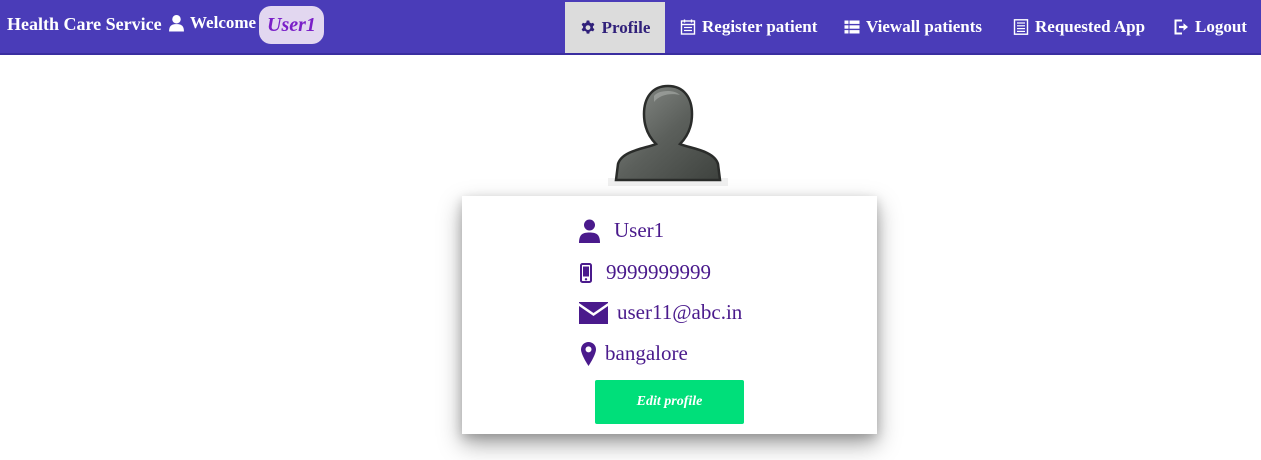 The image size is (1261, 460). I want to click on profile-email: user11@abc.in, so click(680, 312).